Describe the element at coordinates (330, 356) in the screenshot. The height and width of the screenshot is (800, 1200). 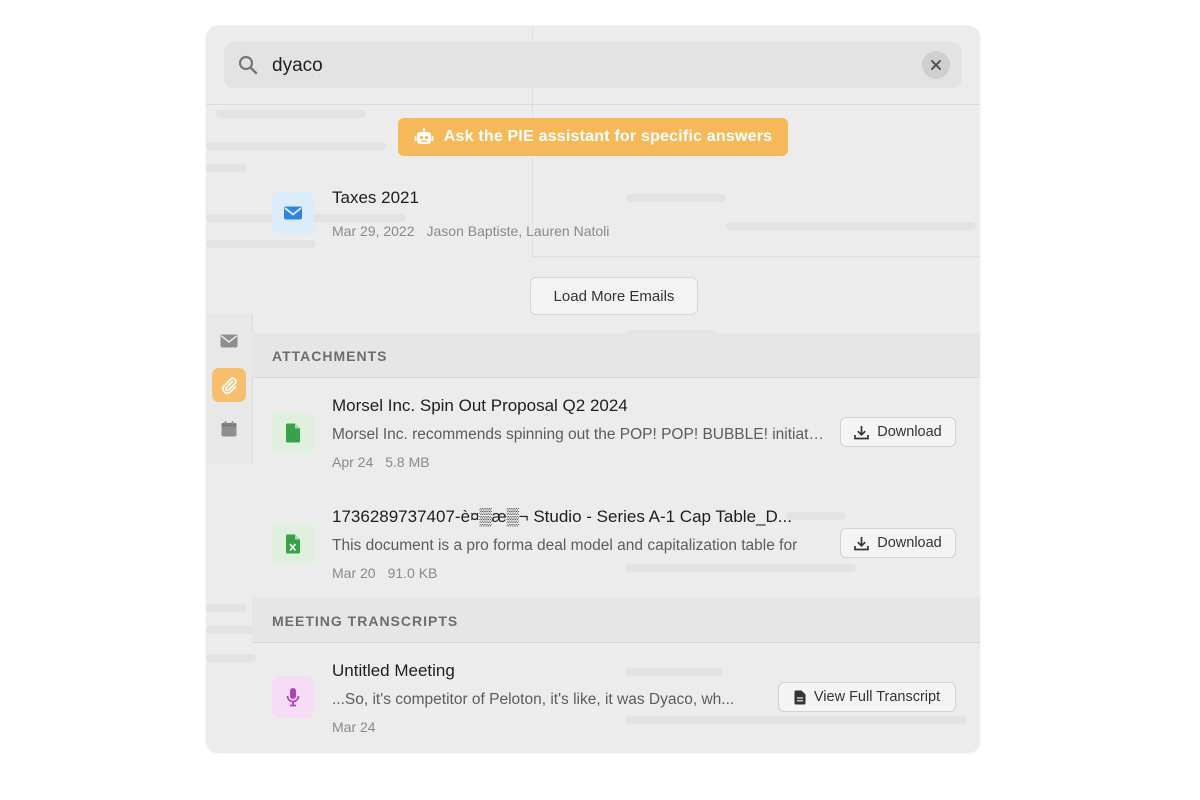
I see `attachments-header-label: ATTACHMENTS` at that location.